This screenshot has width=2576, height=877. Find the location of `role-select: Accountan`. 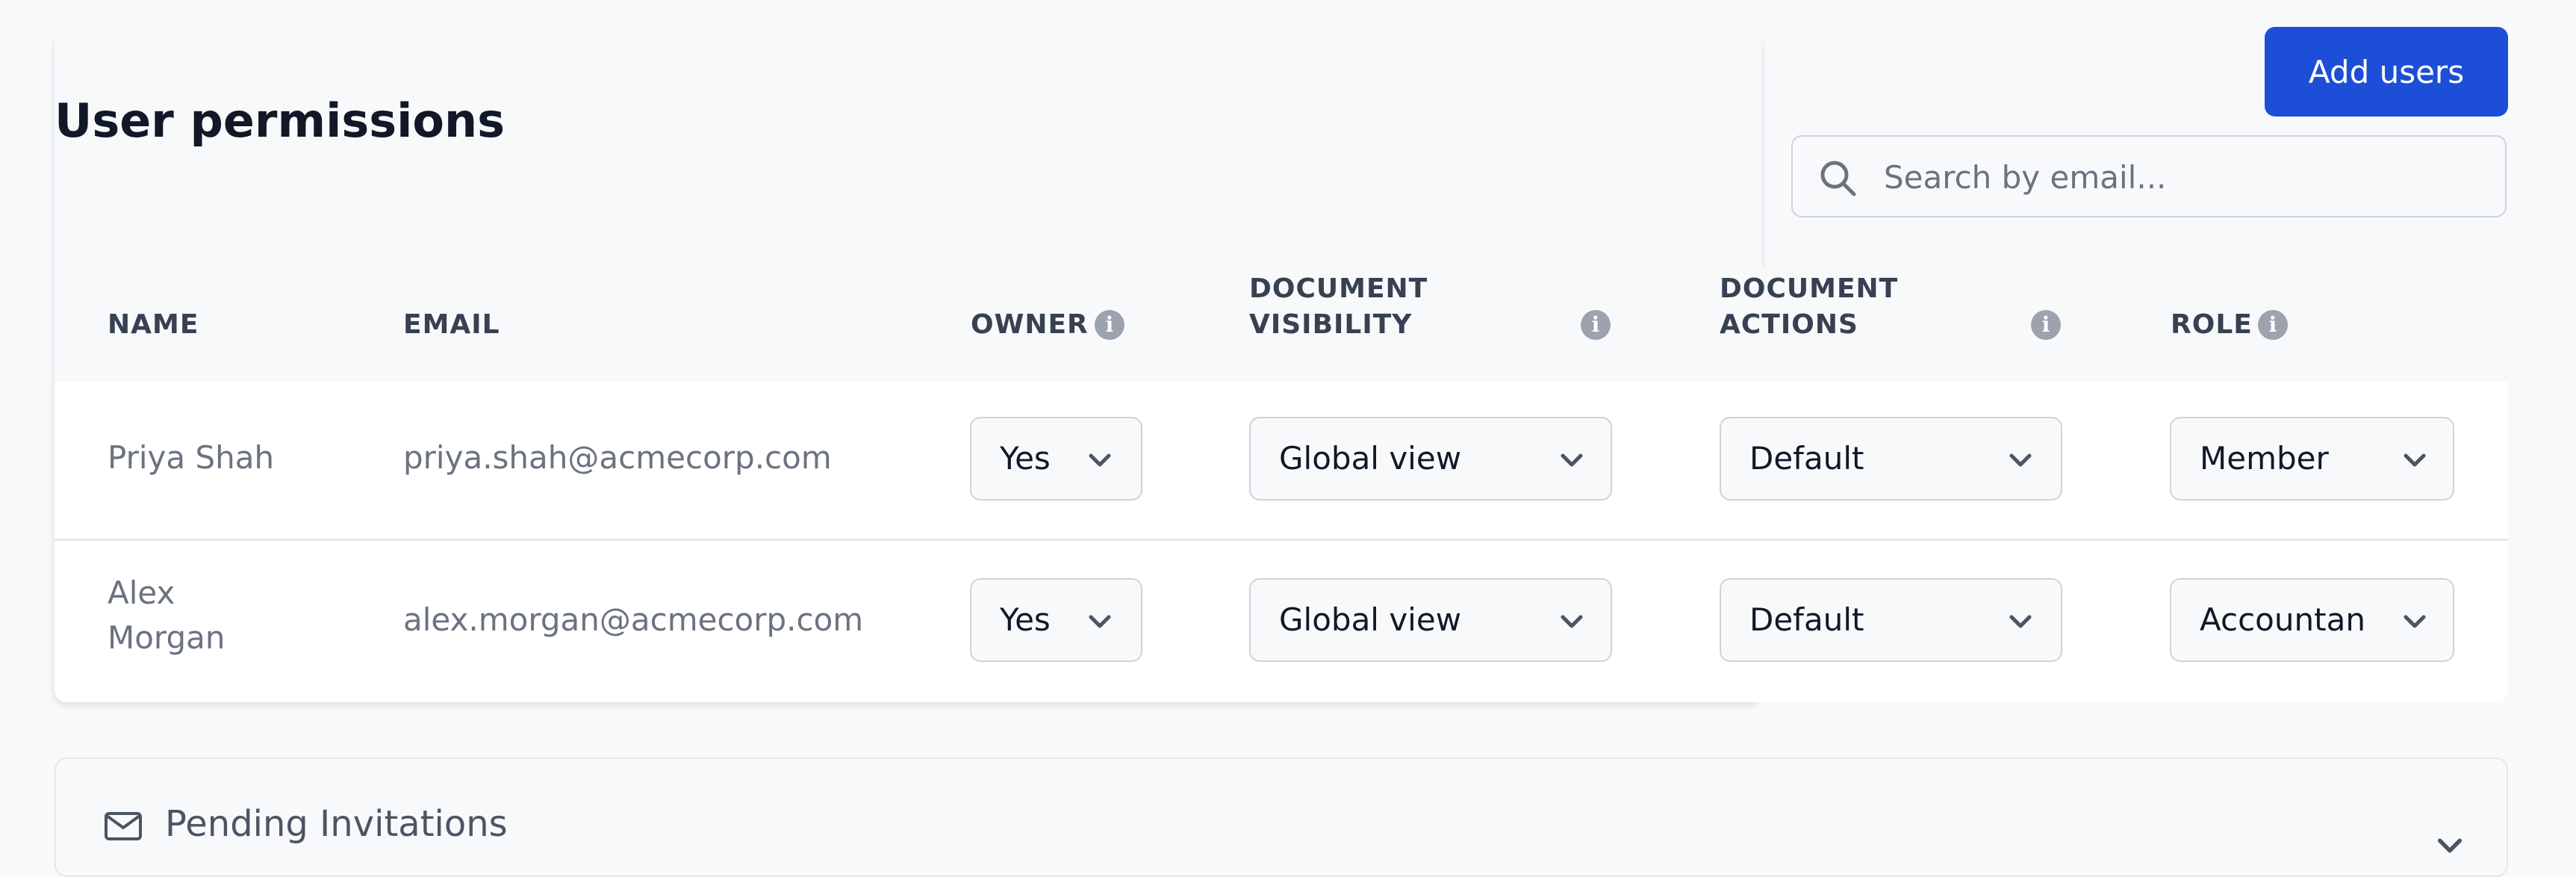

role-select: Accountan is located at coordinates (2312, 620).